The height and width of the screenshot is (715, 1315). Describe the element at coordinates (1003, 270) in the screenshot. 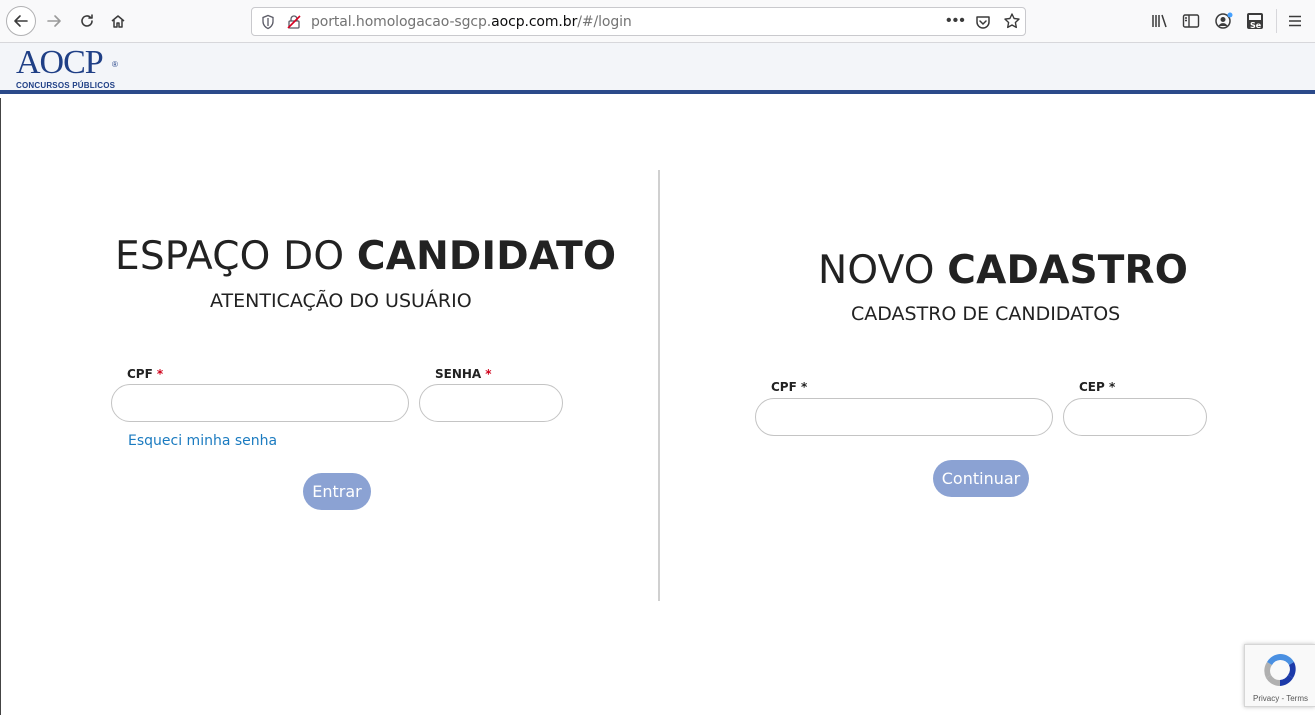

I see `register-title: NOVO CADASTRO` at that location.